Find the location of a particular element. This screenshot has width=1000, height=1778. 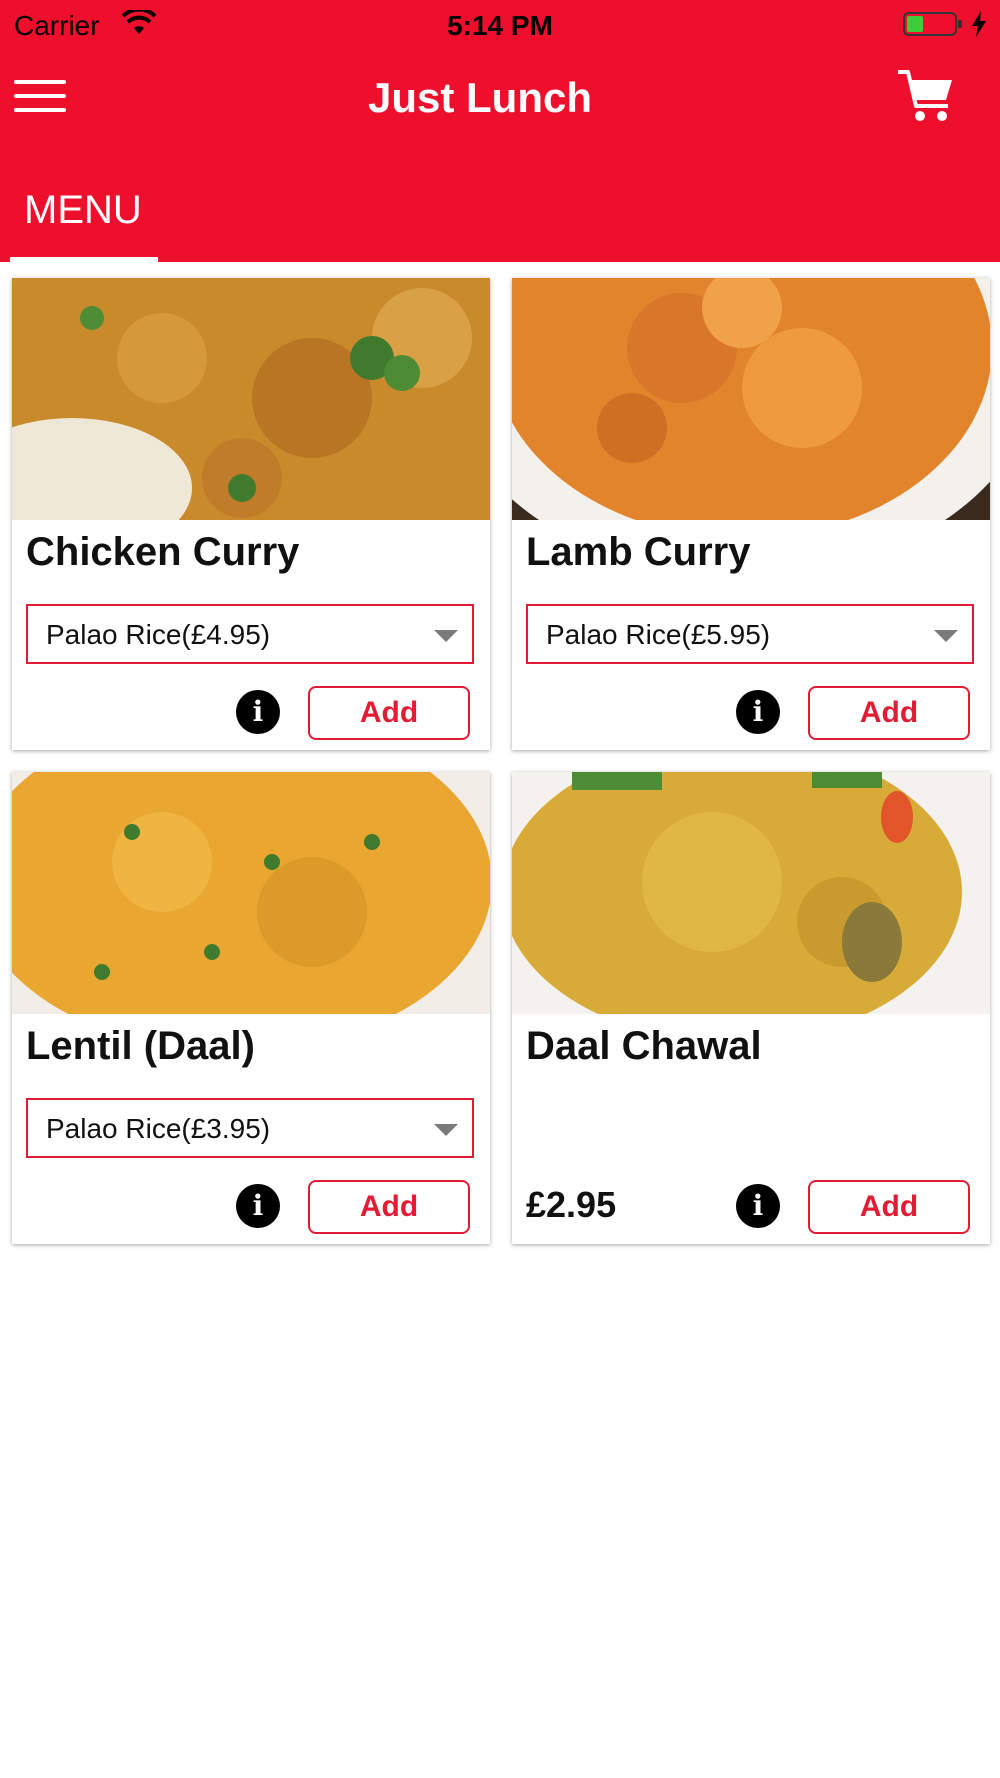

selected-option: Palao Rice(£4.95) is located at coordinates (158, 634).